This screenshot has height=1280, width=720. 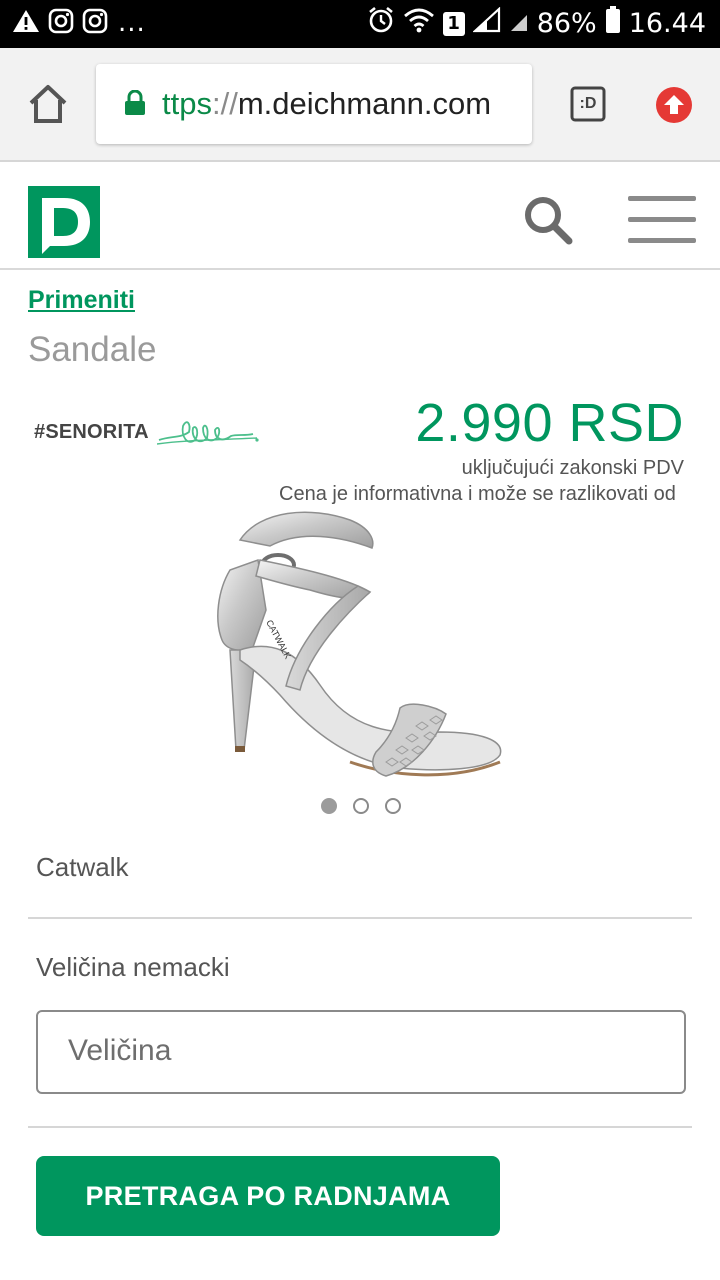 I want to click on sim-badge-number: 1, so click(x=453, y=23).